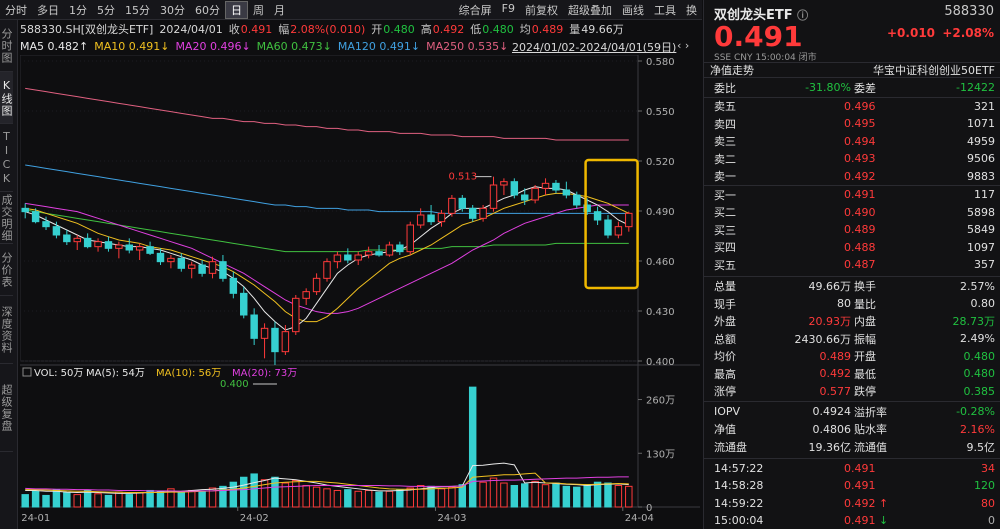  Describe the element at coordinates (683, 45) in the screenshot. I see `chart-nav-buttons: ‹ ›` at that location.